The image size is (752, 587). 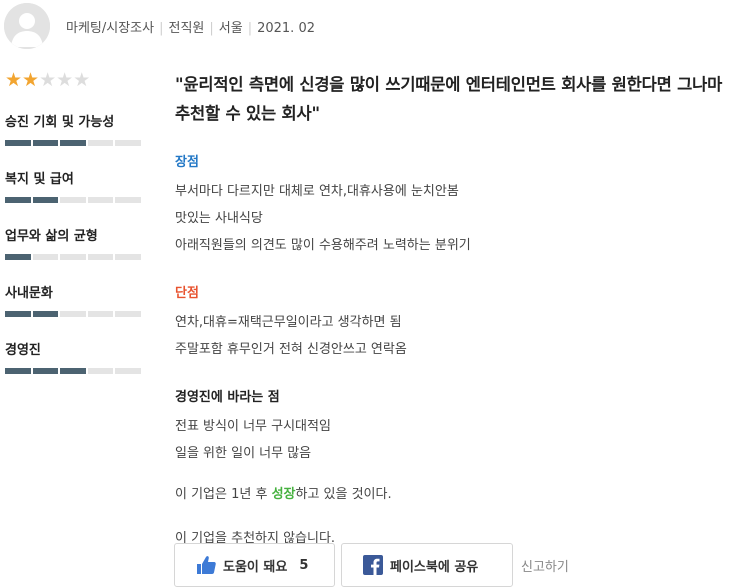 What do you see at coordinates (288, 322) in the screenshot?
I see `cons-item: 연차,대휴=재택근무일이라고 생각하면 됨` at bounding box center [288, 322].